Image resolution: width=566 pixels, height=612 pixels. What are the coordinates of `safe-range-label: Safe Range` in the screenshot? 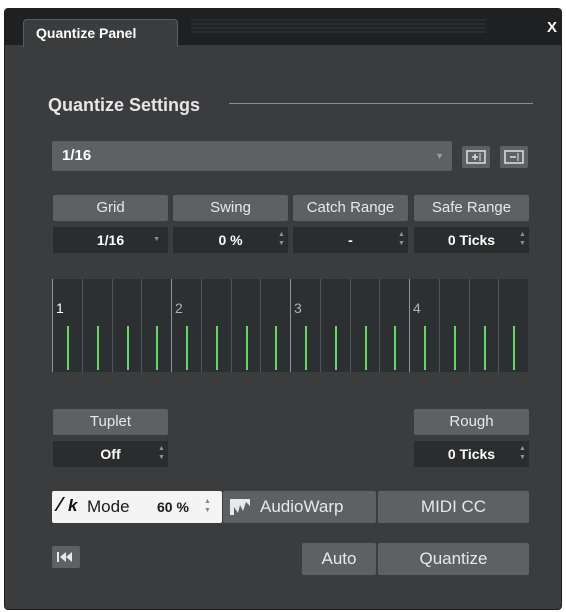 It's located at (471, 208).